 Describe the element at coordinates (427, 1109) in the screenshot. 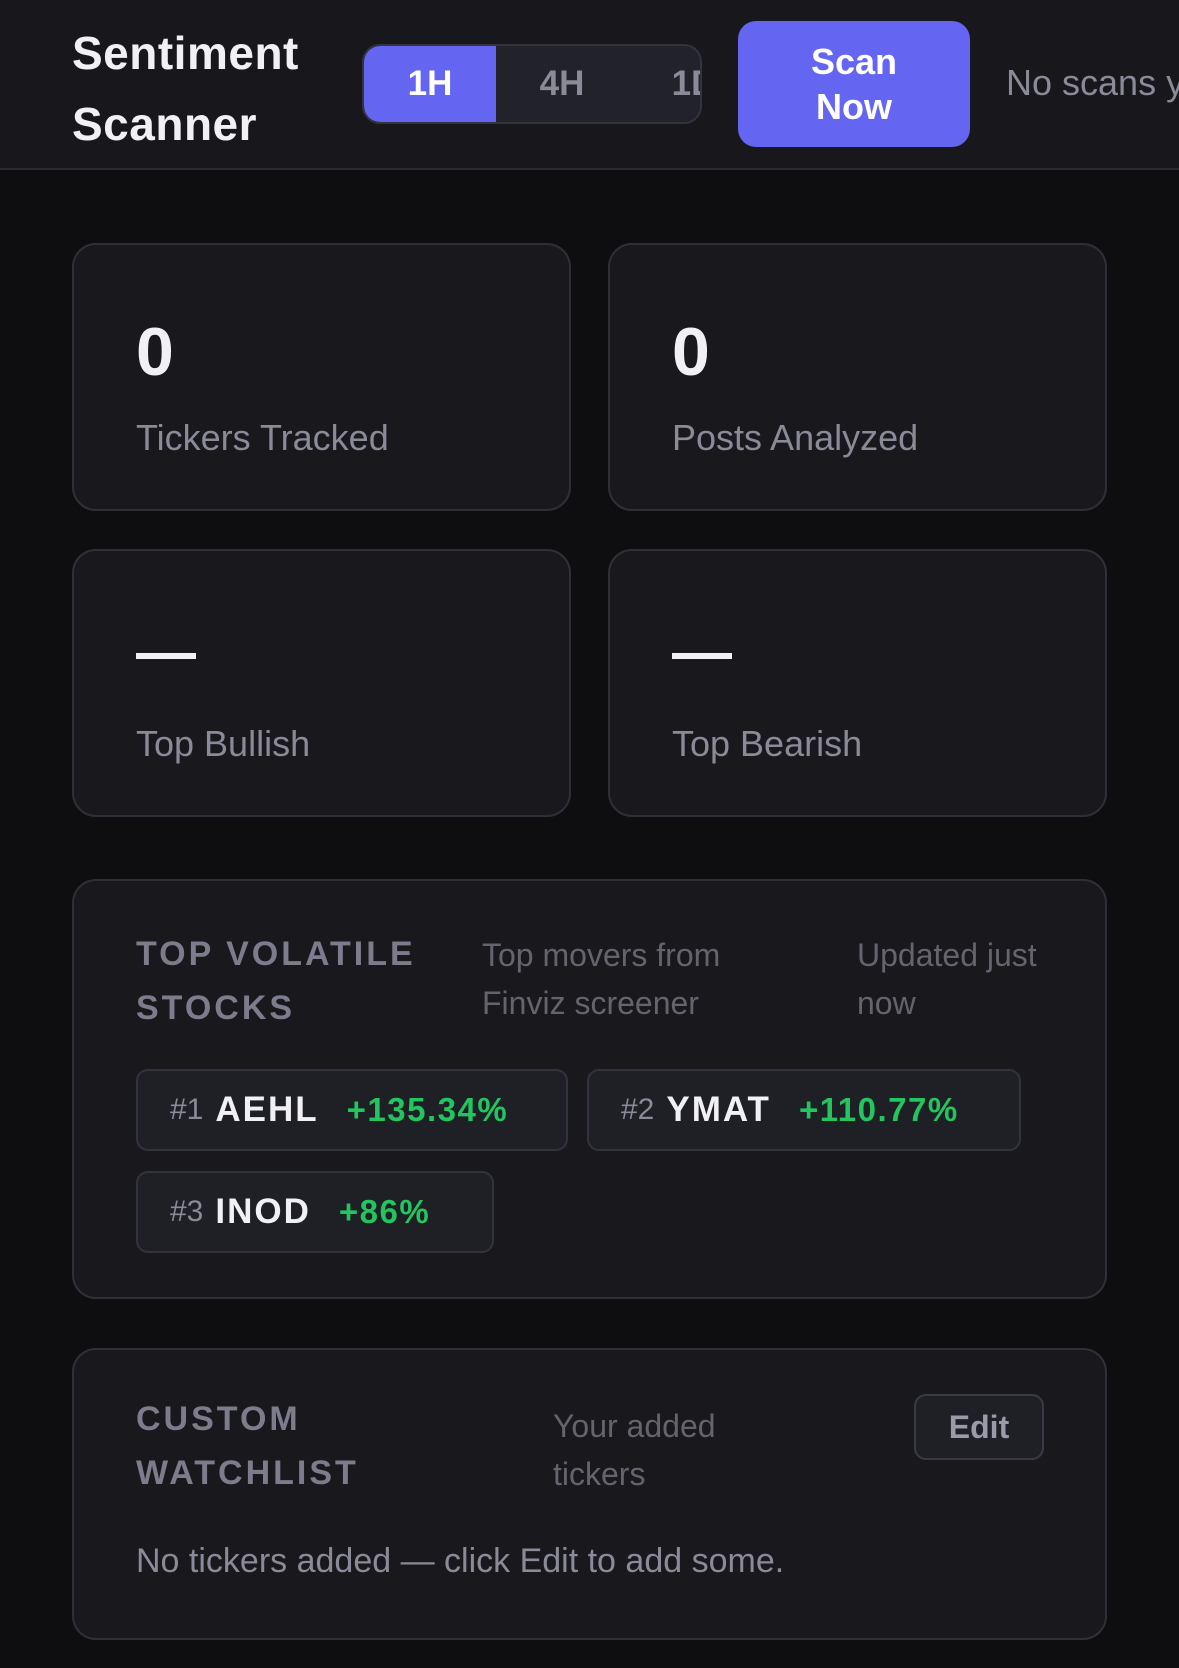

I see `stock-change: +135.34%` at that location.